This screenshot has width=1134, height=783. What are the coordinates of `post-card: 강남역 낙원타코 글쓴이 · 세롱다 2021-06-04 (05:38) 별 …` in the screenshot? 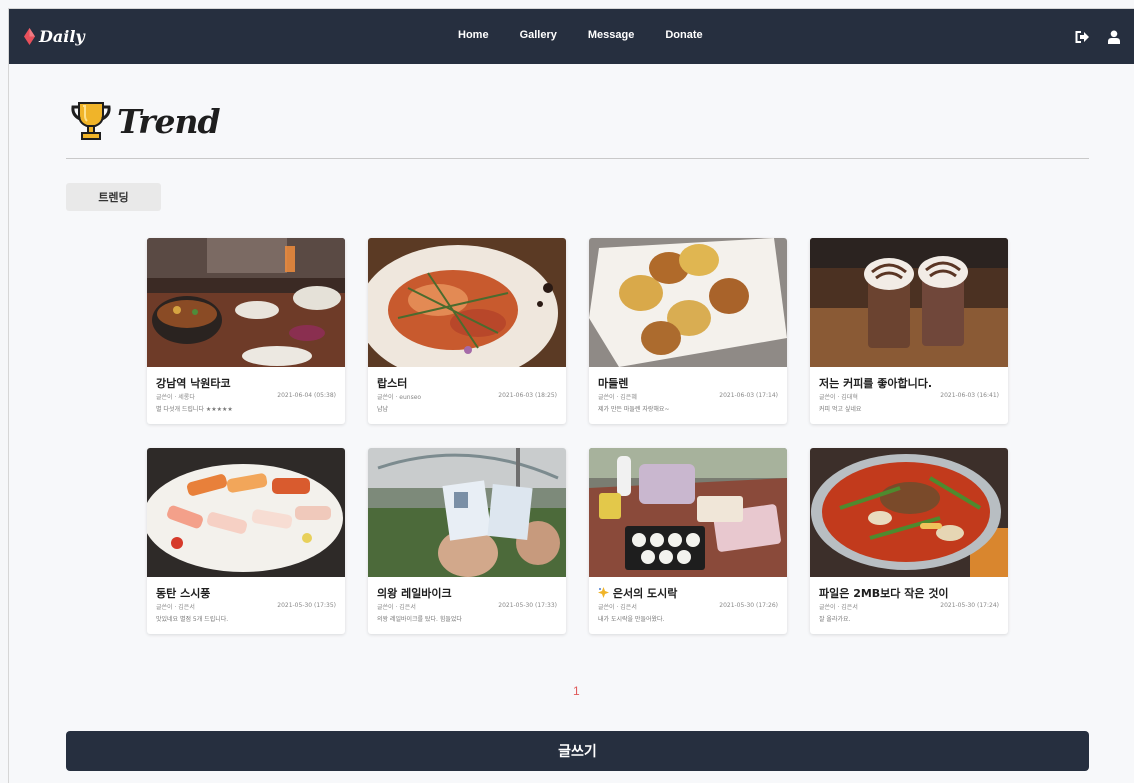 It's located at (246, 331).